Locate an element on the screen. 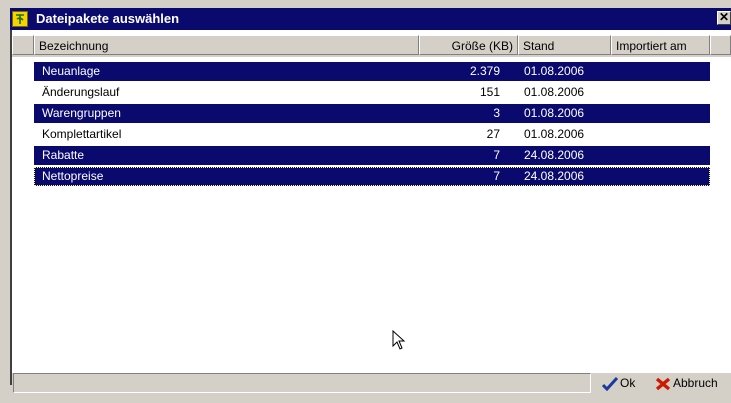  column-header-imported: Importiert am is located at coordinates (660, 45).